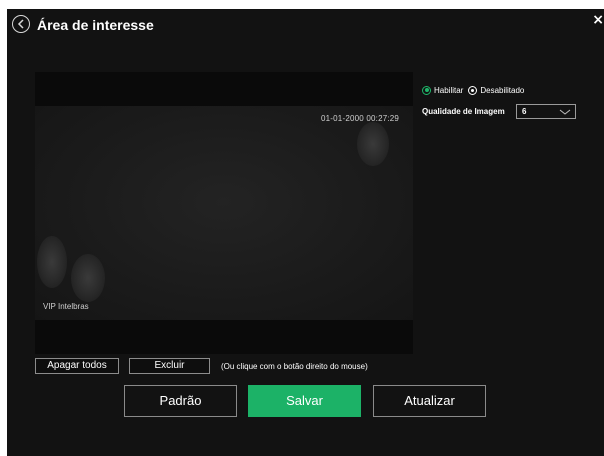 Image resolution: width=604 pixels, height=456 pixels. What do you see at coordinates (524, 111) in the screenshot?
I see `quality-select-value: 6` at bounding box center [524, 111].